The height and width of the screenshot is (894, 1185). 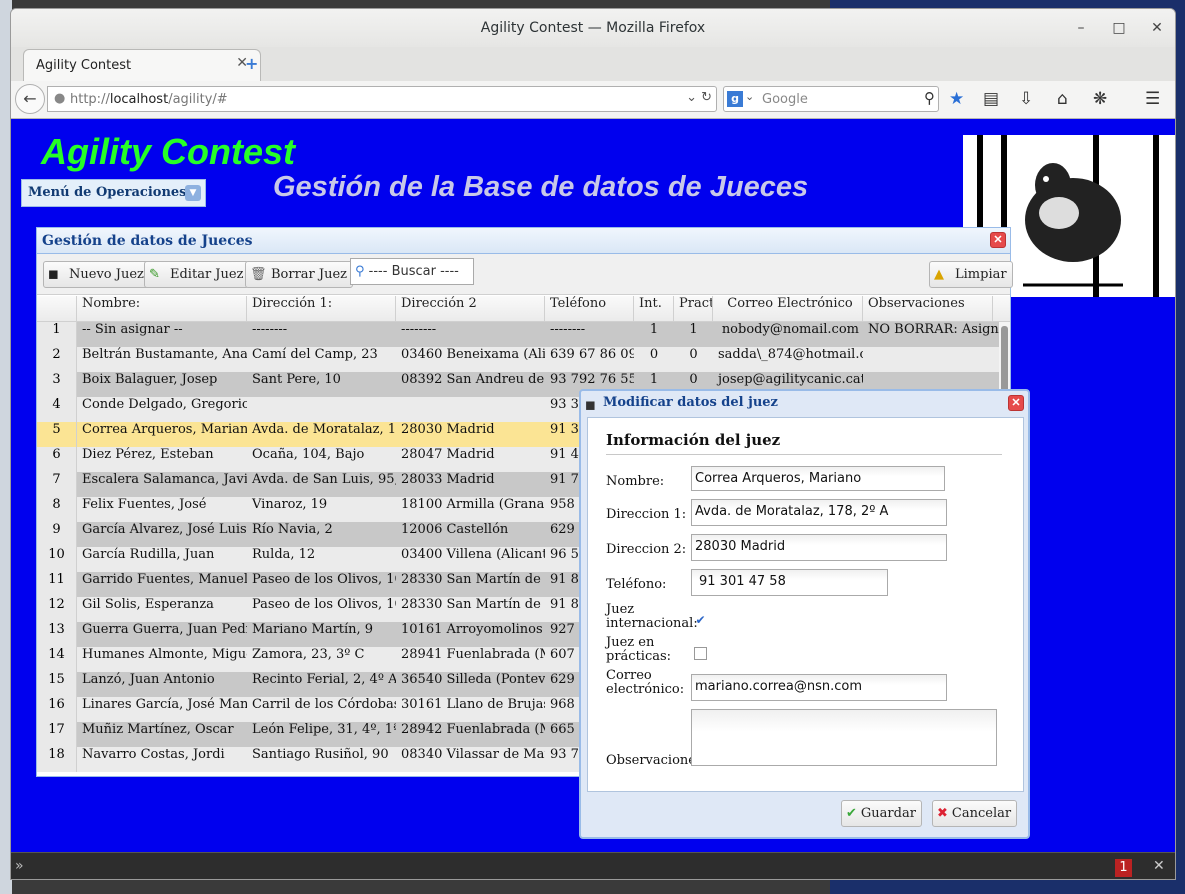 I want to click on form-section-title: Información del juez, so click(x=693, y=440).